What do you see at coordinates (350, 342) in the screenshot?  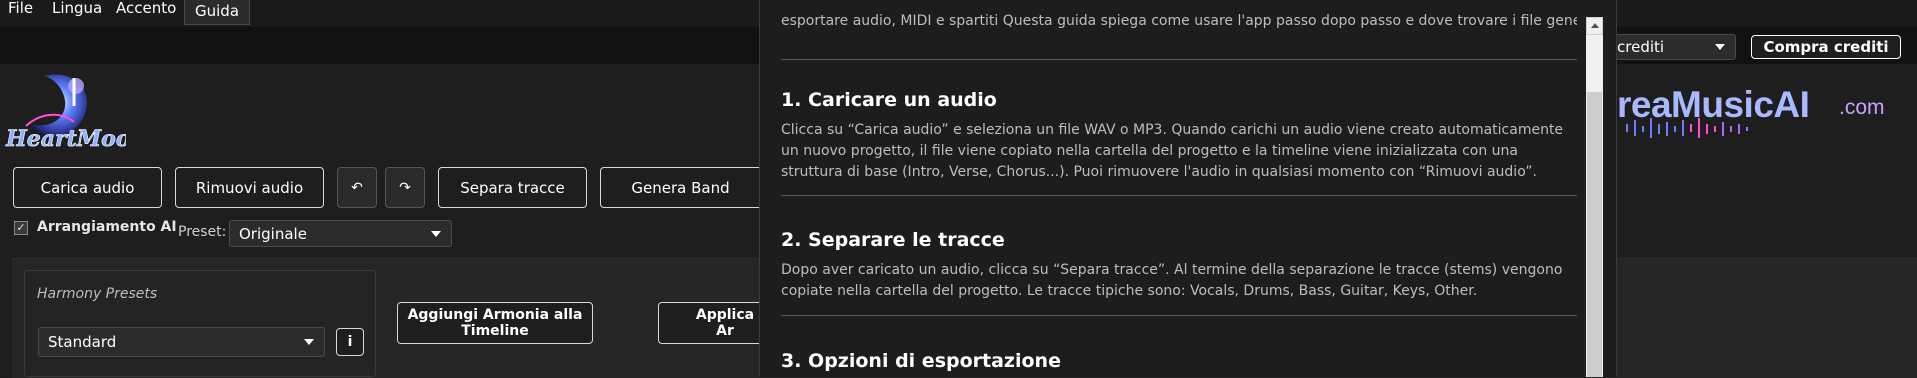 I see `harmony-info-button: i` at bounding box center [350, 342].